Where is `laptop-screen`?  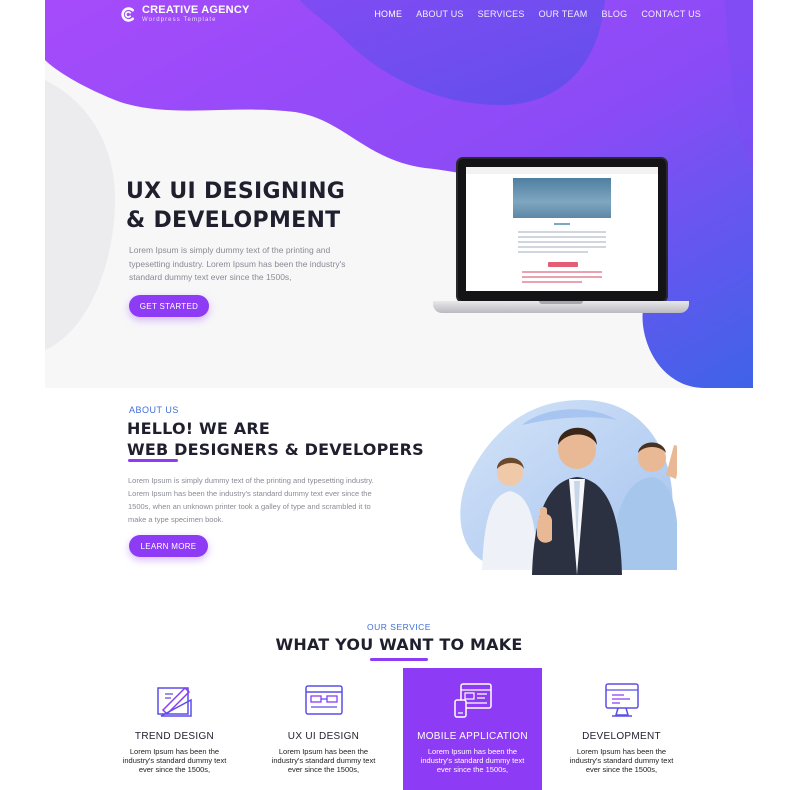
laptop-screen is located at coordinates (562, 229).